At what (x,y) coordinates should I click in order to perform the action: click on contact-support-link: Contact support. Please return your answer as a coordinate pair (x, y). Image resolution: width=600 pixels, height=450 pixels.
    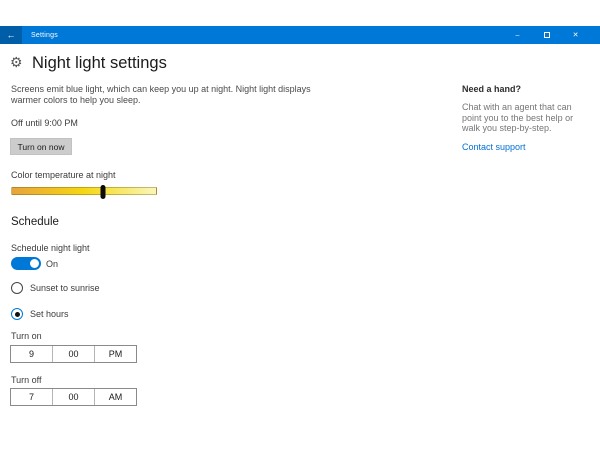
    Looking at the image, I should click on (523, 147).